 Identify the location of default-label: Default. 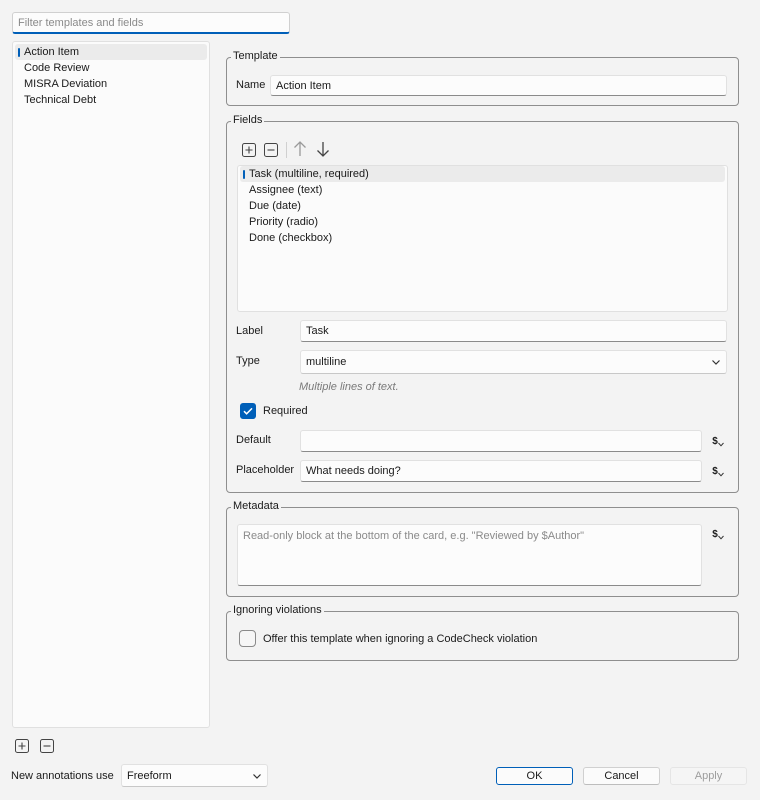
(253, 440).